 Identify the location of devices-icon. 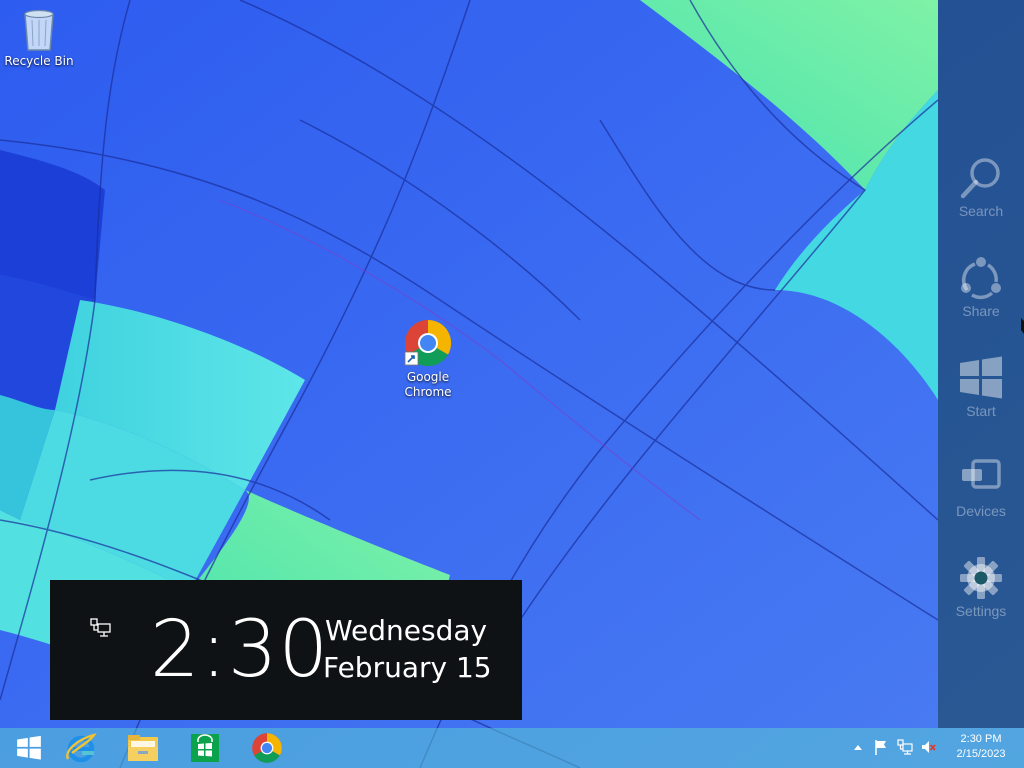
(981, 474).